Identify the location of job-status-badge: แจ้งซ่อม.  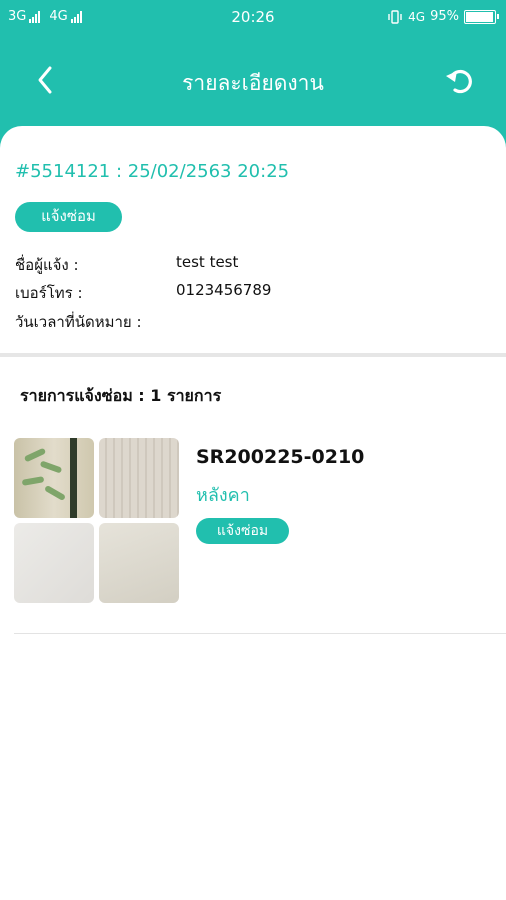
(68, 217).